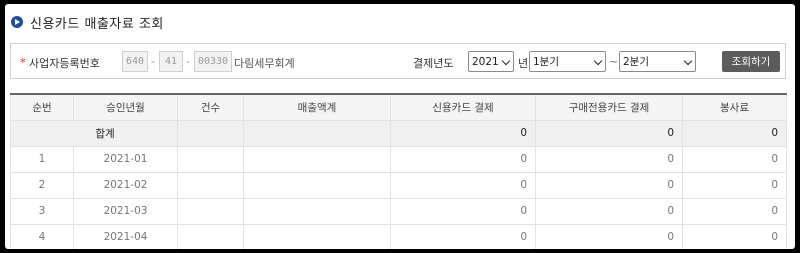 The image size is (800, 253). I want to click on col-header-credit: 신용카드 결제, so click(463, 107).